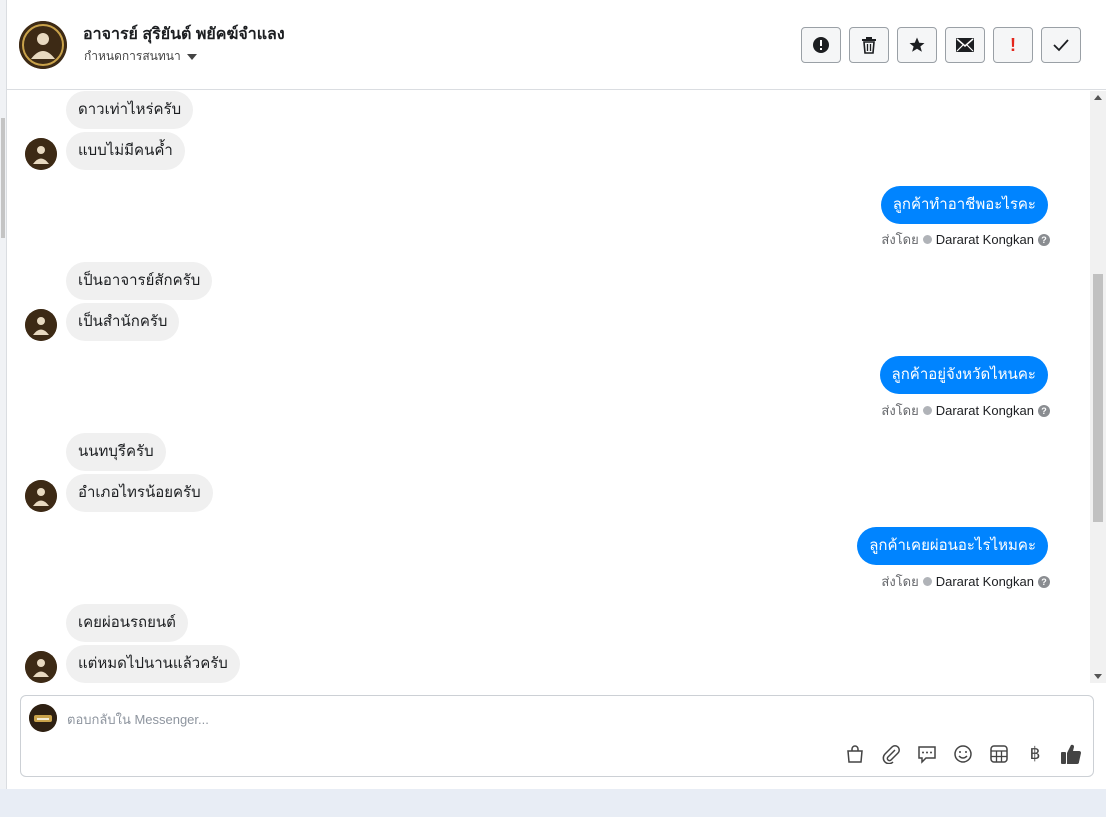 The width and height of the screenshot is (1106, 817). Describe the element at coordinates (999, 754) in the screenshot. I see `table-icon` at that location.